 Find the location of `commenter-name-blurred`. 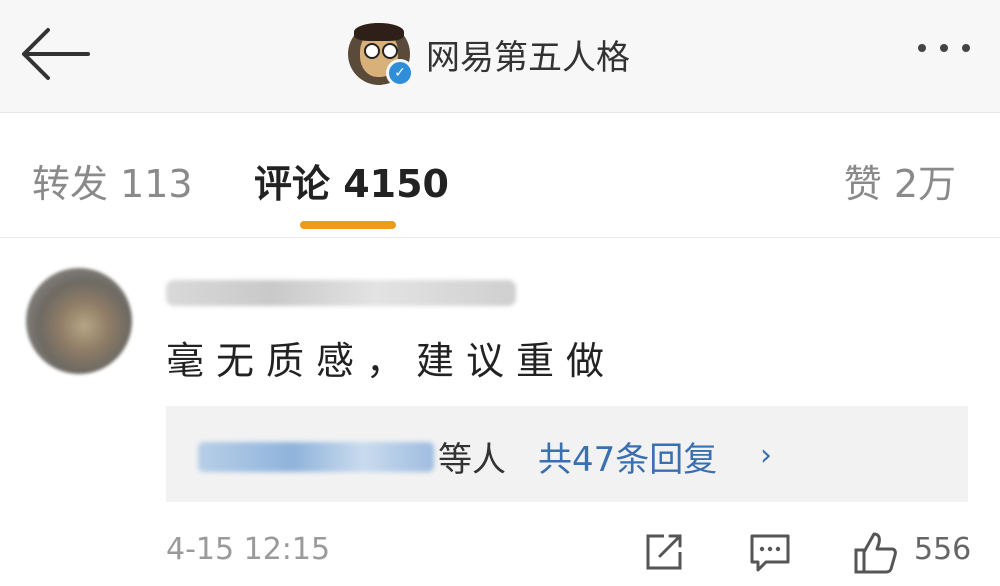

commenter-name-blurred is located at coordinates (341, 293).